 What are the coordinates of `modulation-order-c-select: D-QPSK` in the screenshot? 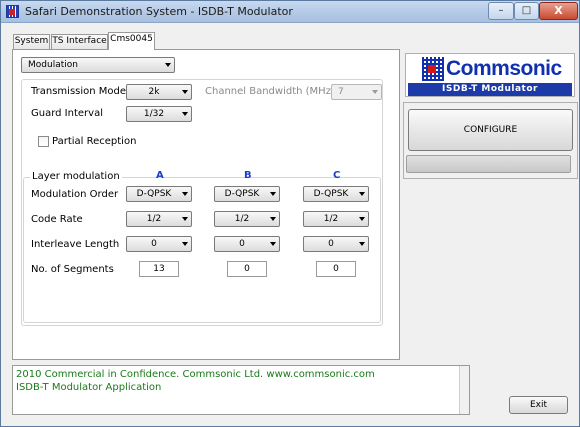 It's located at (336, 194).